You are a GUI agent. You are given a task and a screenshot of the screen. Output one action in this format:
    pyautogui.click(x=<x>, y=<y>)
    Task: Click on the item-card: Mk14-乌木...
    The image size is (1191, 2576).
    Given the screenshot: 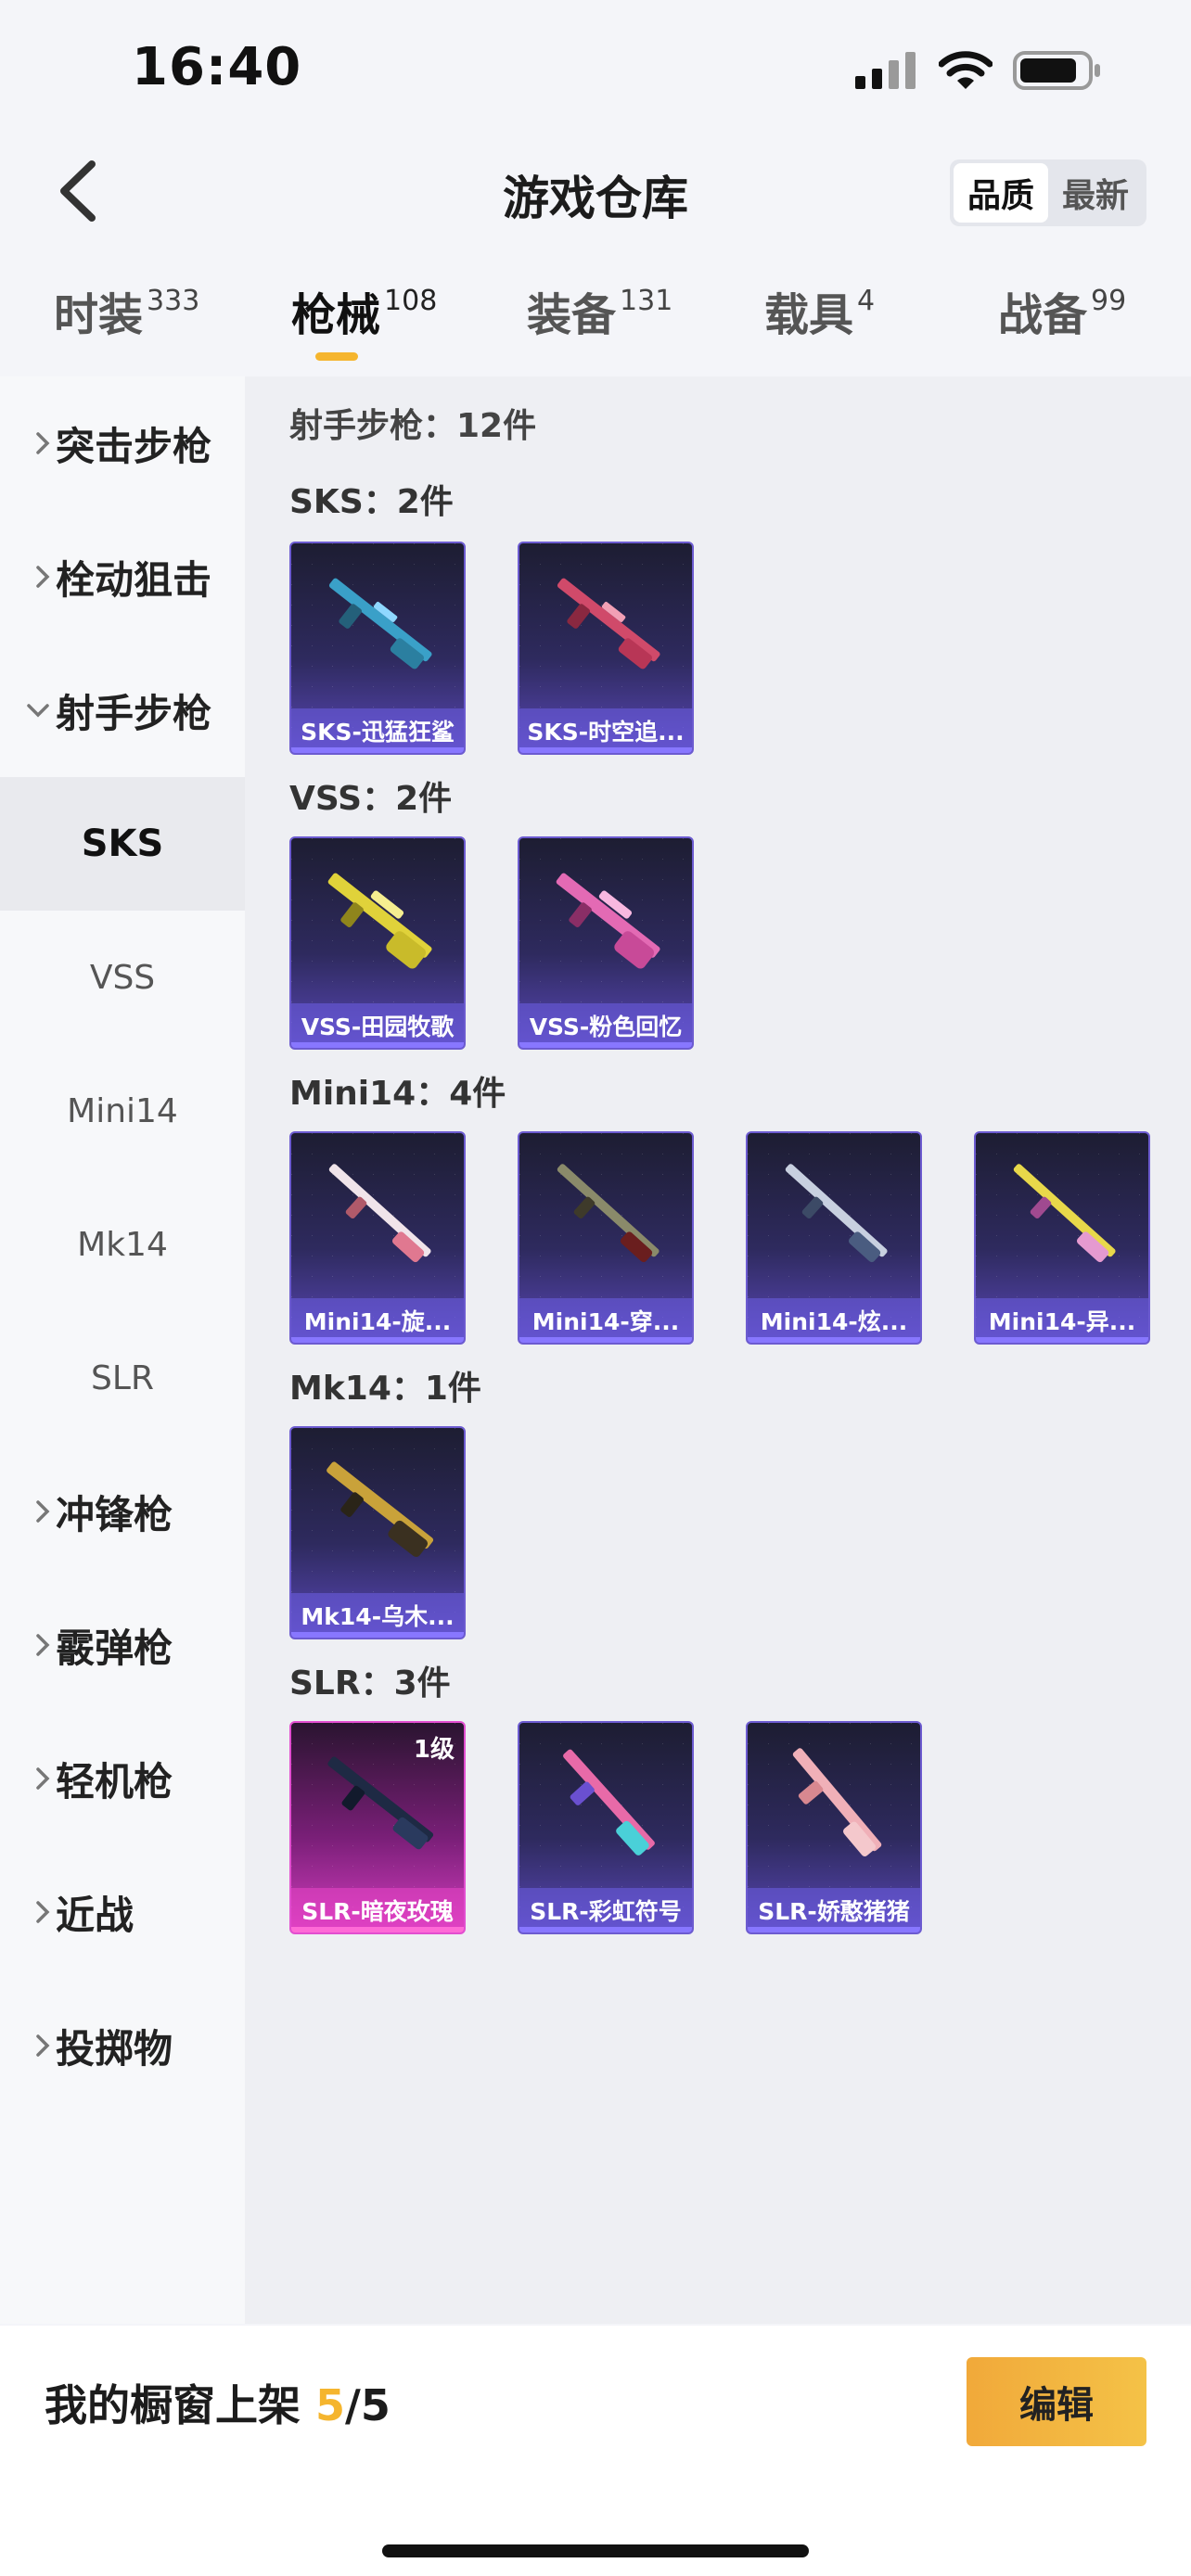 What is the action you would take?
    pyautogui.click(x=377, y=1532)
    